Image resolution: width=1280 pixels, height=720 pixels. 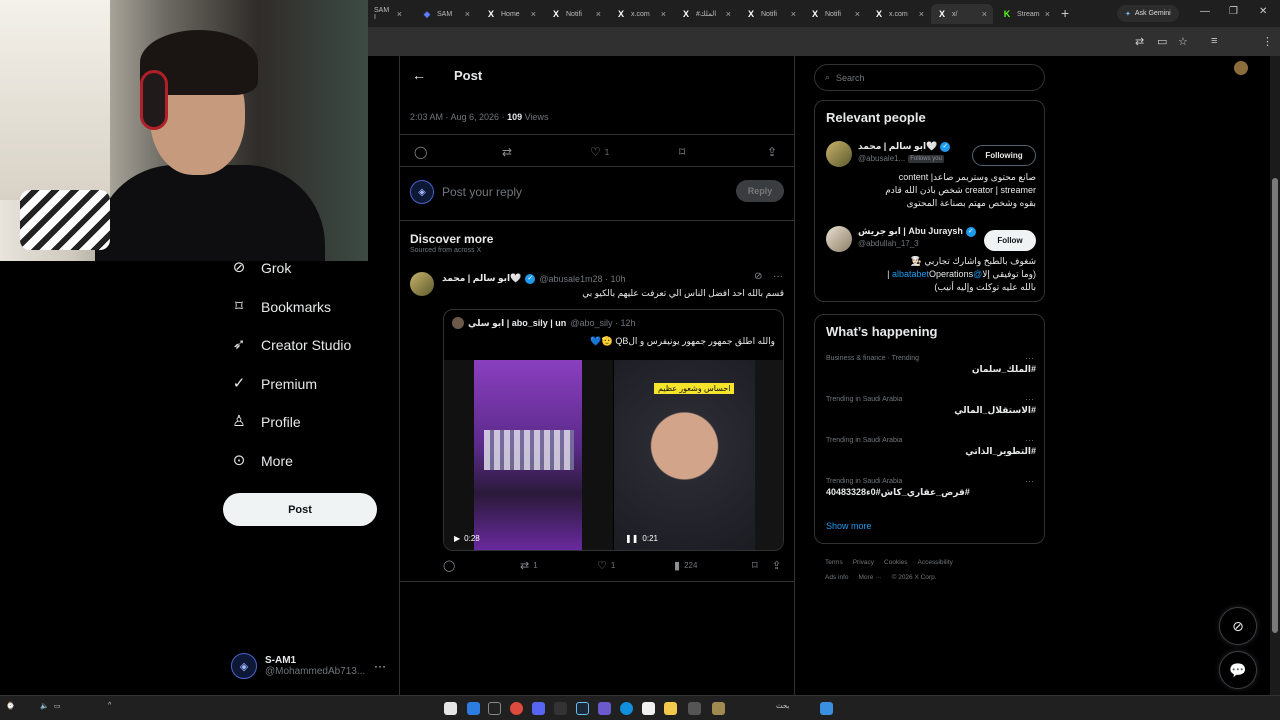 What do you see at coordinates (1183, 41) in the screenshot?
I see `bookmark-star-icon: ☆` at bounding box center [1183, 41].